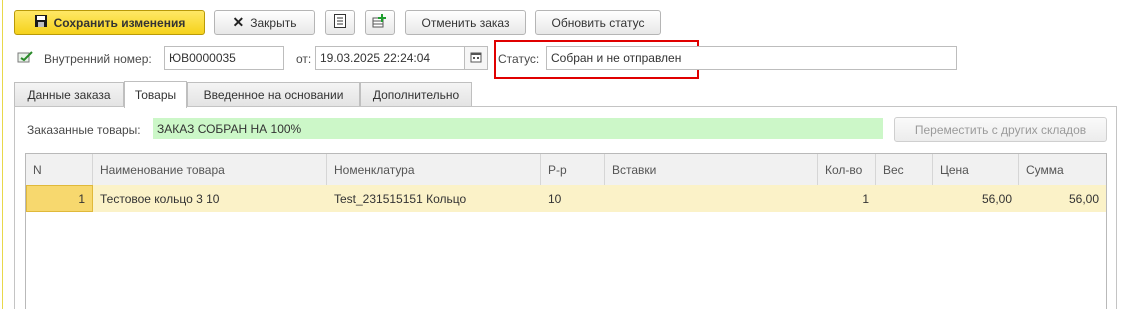  What do you see at coordinates (519, 59) in the screenshot?
I see `status-label: Статус:` at bounding box center [519, 59].